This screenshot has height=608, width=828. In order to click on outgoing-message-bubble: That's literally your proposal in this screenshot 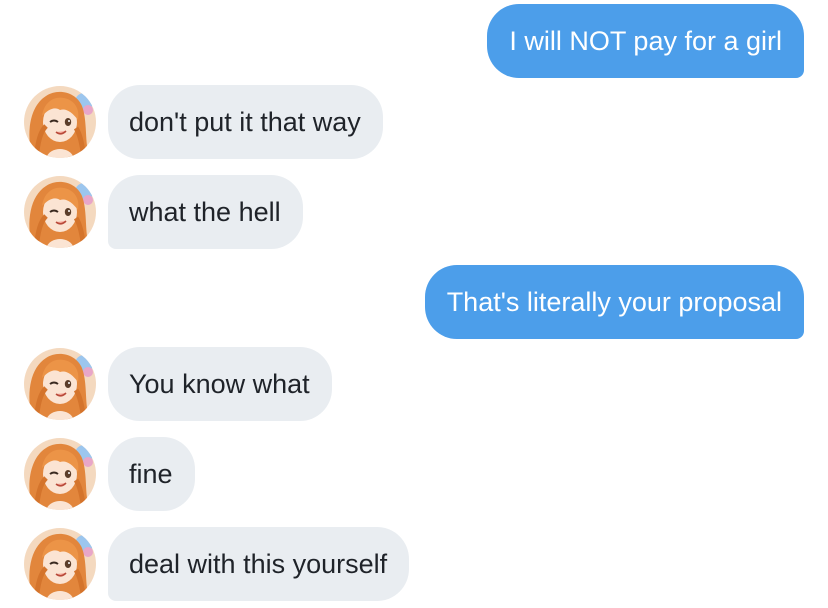, I will do `click(614, 302)`.